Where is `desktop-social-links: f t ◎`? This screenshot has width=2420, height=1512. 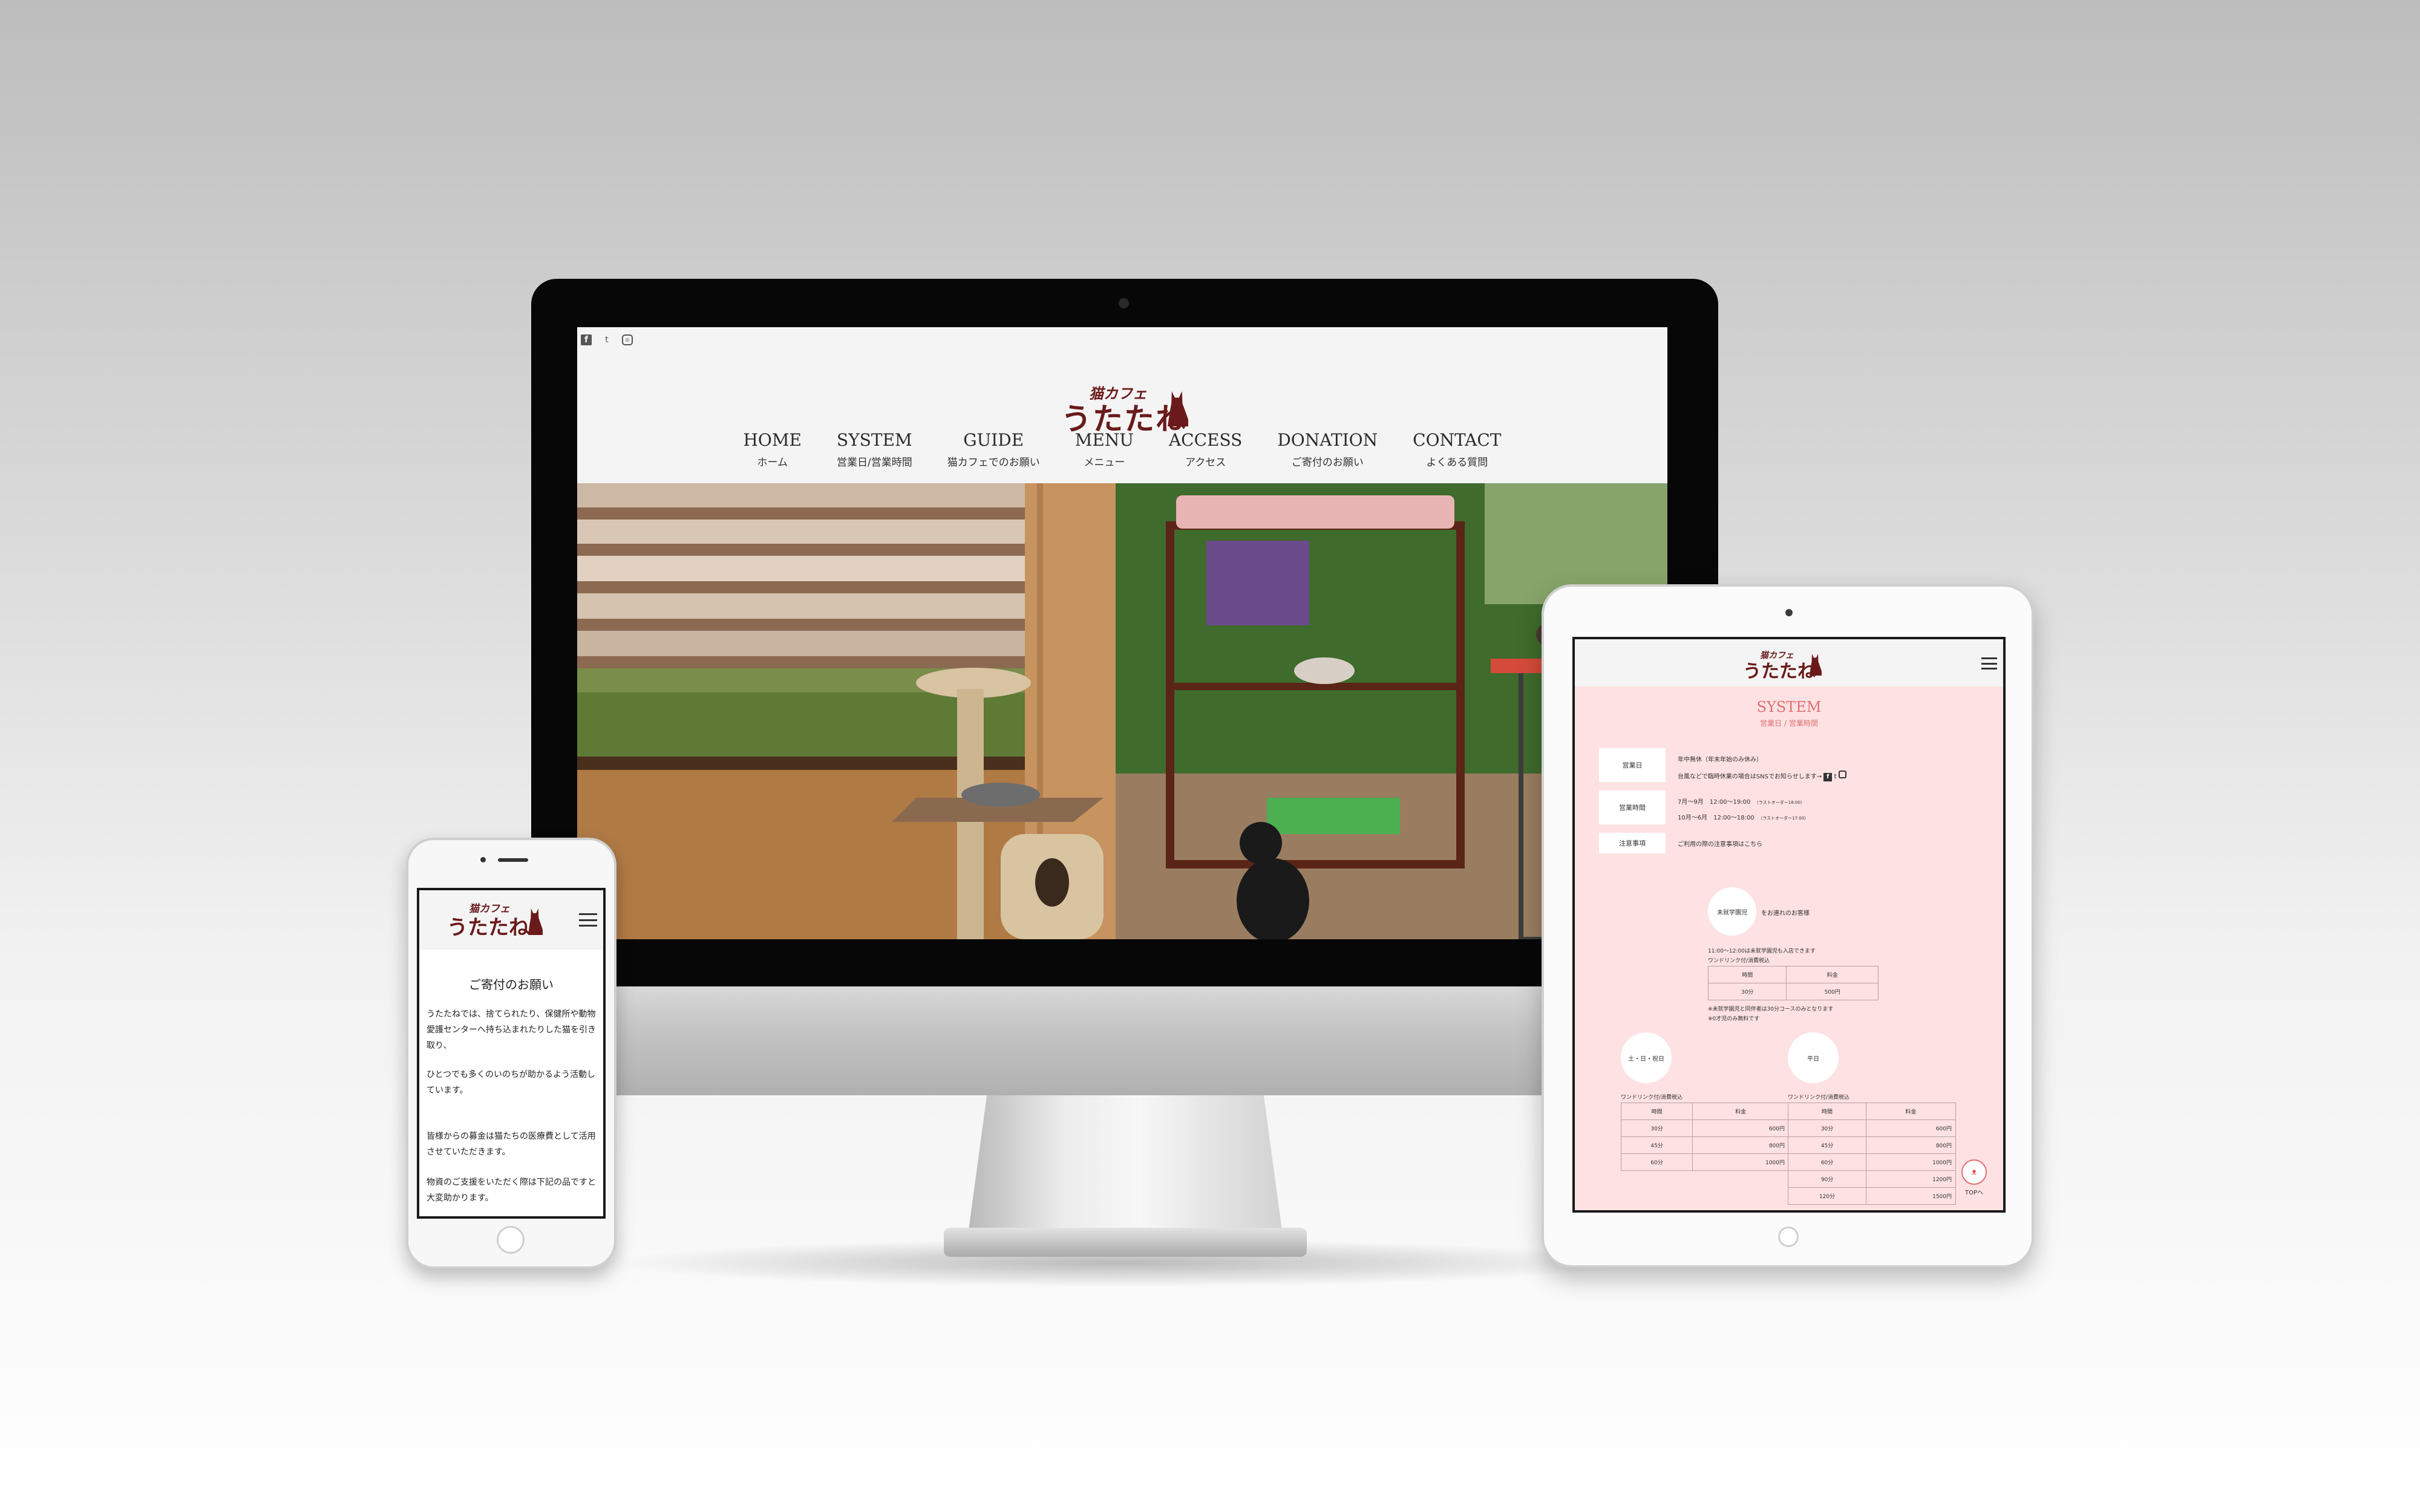
desktop-social-links: f t ◎ is located at coordinates (607, 339).